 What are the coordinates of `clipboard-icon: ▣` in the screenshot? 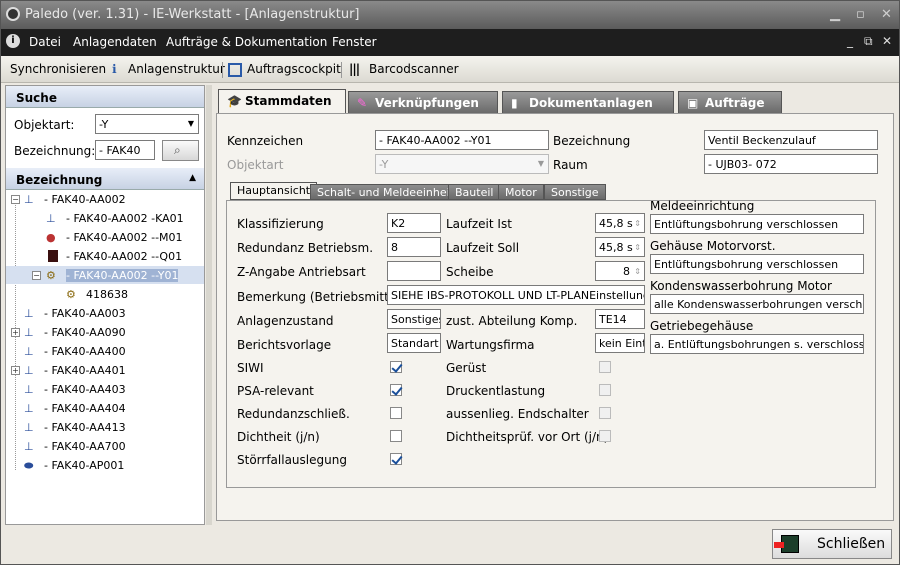 It's located at (693, 103).